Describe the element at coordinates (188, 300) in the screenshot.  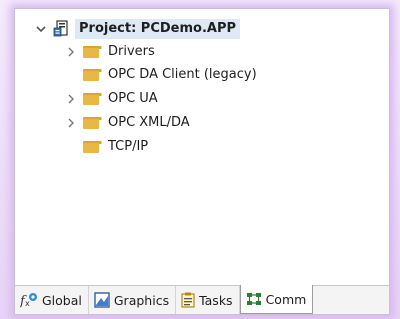
I see `tasks-icon` at that location.